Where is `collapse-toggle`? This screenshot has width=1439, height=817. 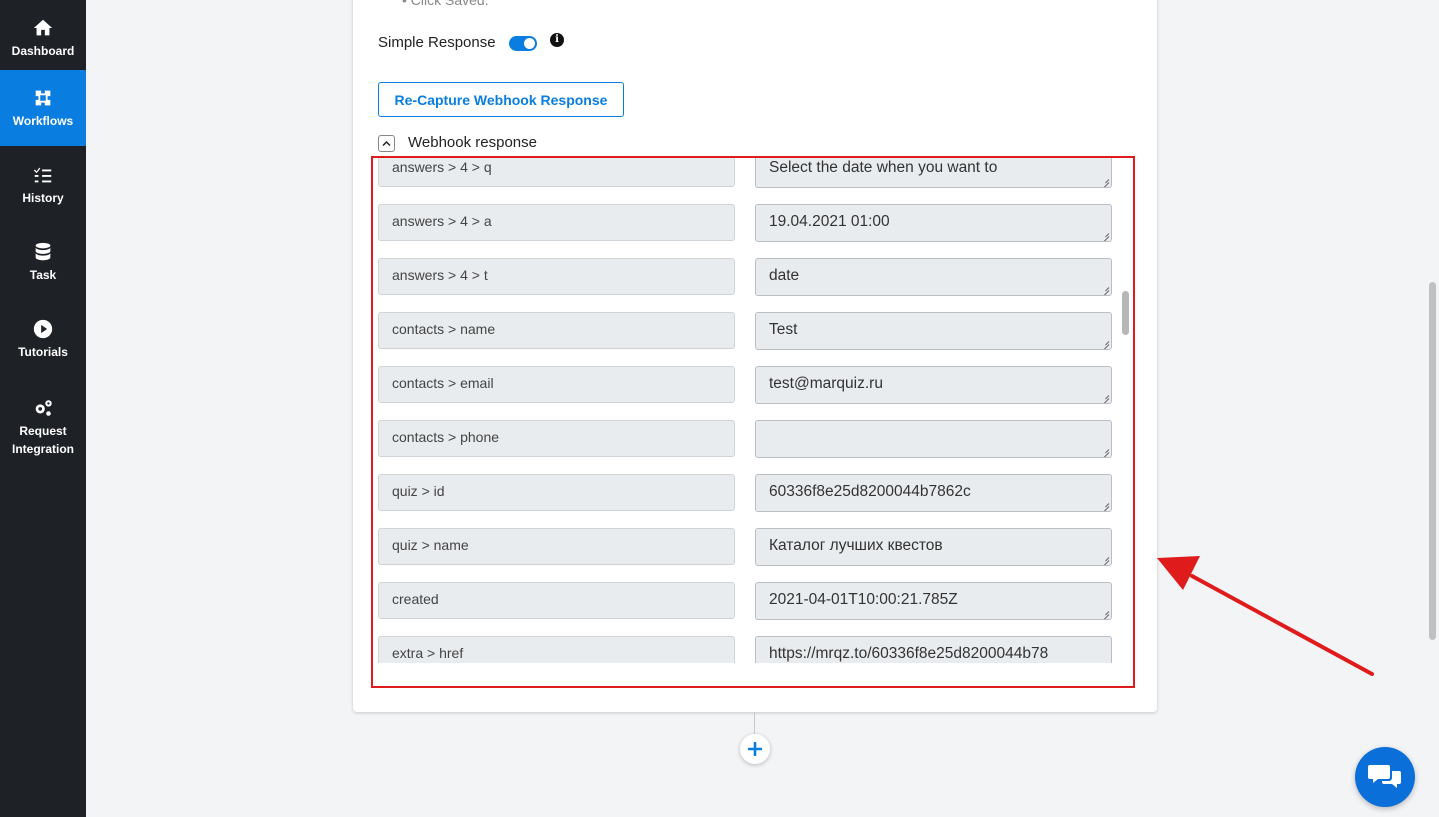
collapse-toggle is located at coordinates (386, 143).